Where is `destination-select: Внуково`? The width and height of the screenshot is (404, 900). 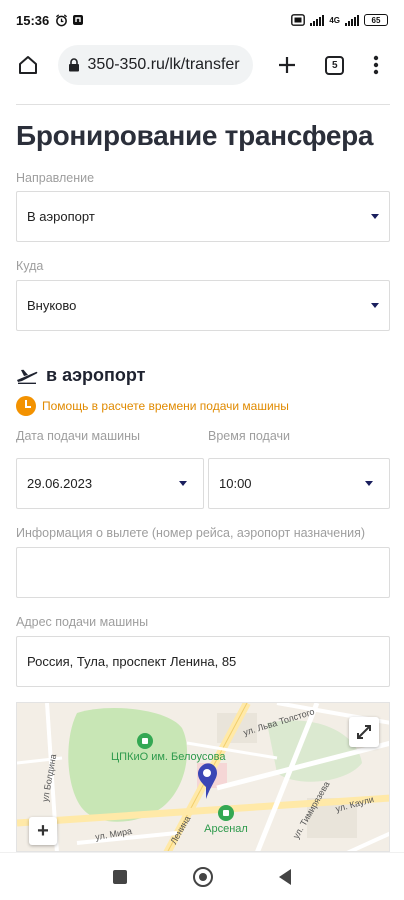 destination-select: Внуково is located at coordinates (203, 305).